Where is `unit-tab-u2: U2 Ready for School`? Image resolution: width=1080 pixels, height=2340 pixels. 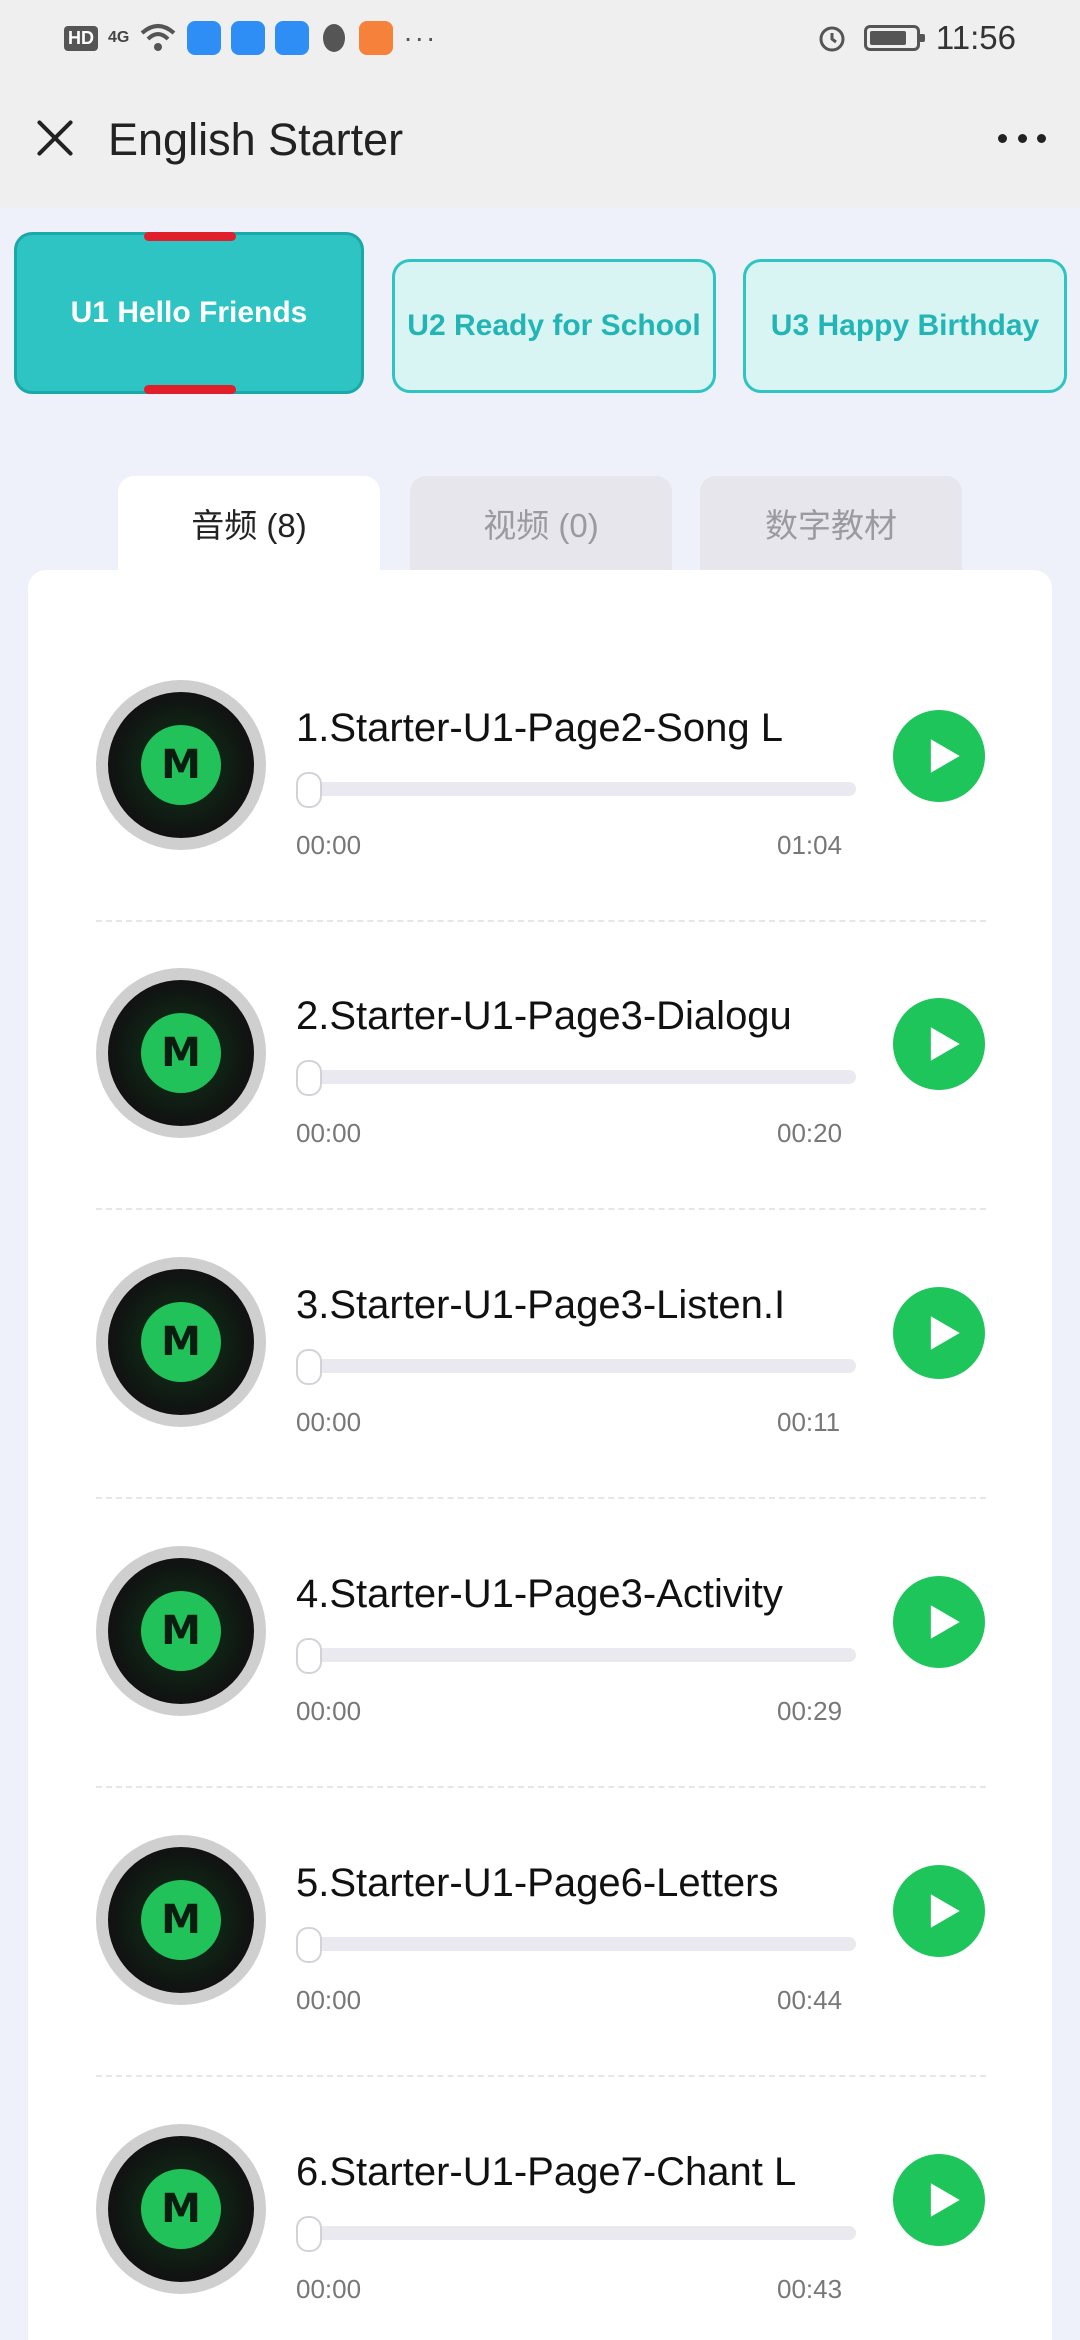
unit-tab-u2: U2 Ready for School is located at coordinates (554, 326).